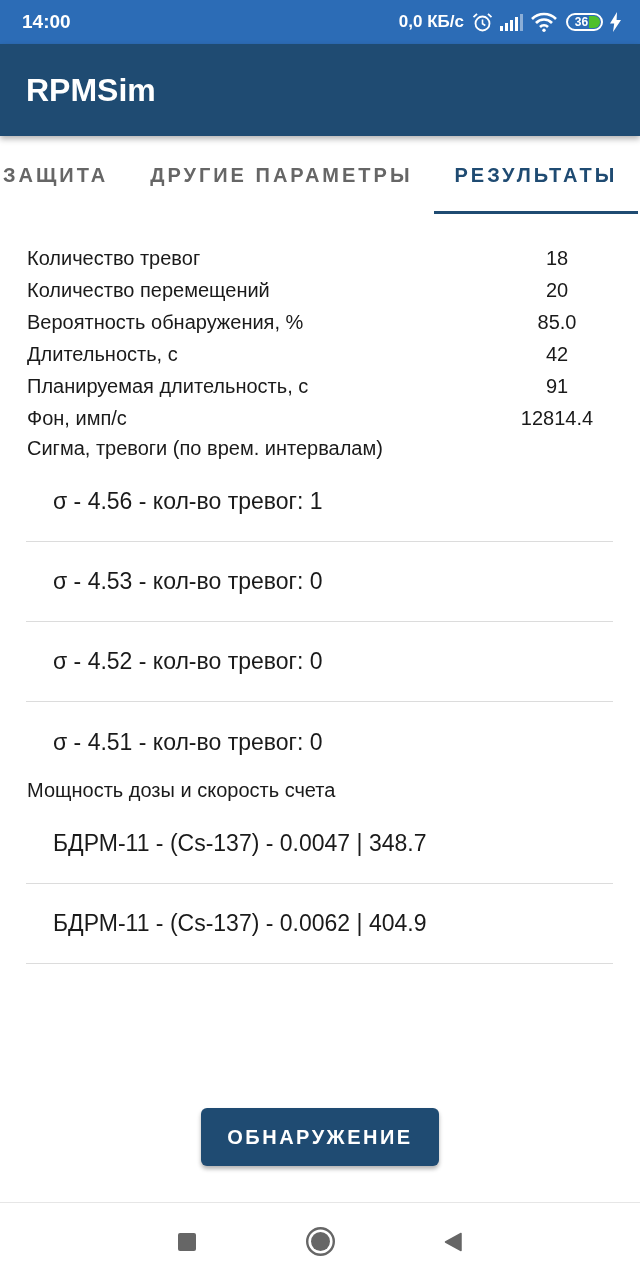 The image size is (640, 1280). I want to click on result-value: 20, so click(557, 290).